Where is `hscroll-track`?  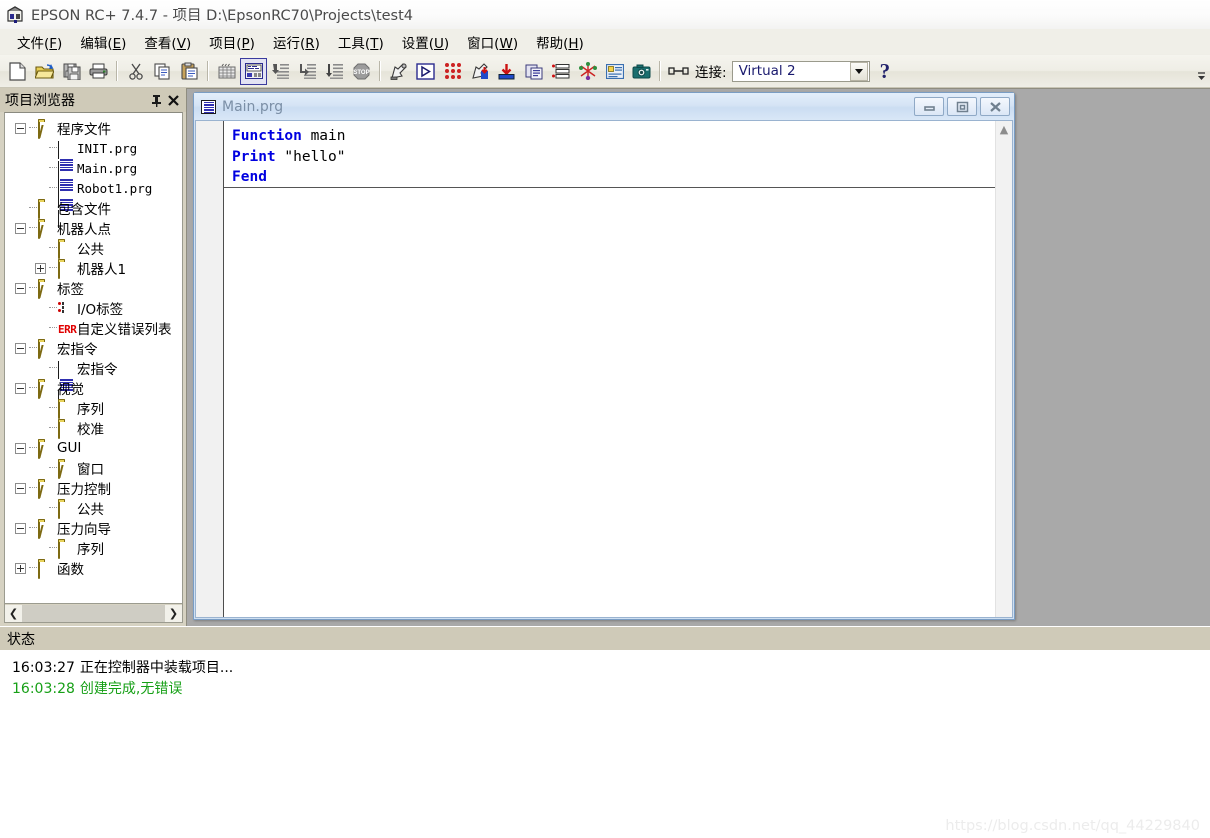 hscroll-track is located at coordinates (93, 613).